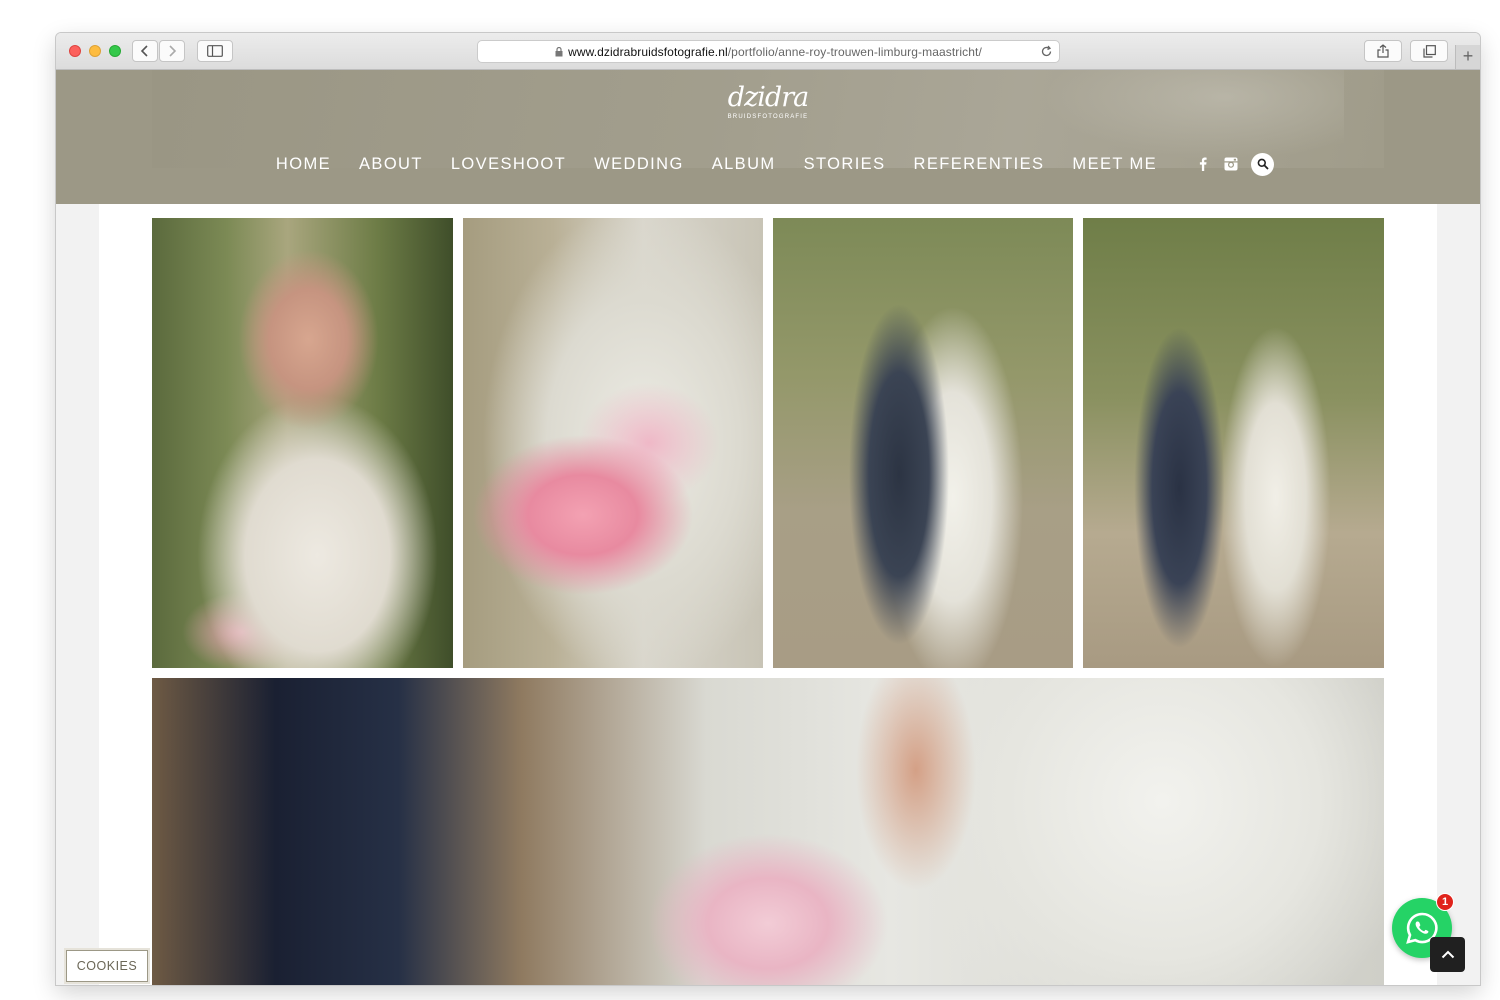 The width and height of the screenshot is (1500, 1000). I want to click on nav-item-album: ALBUM, so click(744, 164).